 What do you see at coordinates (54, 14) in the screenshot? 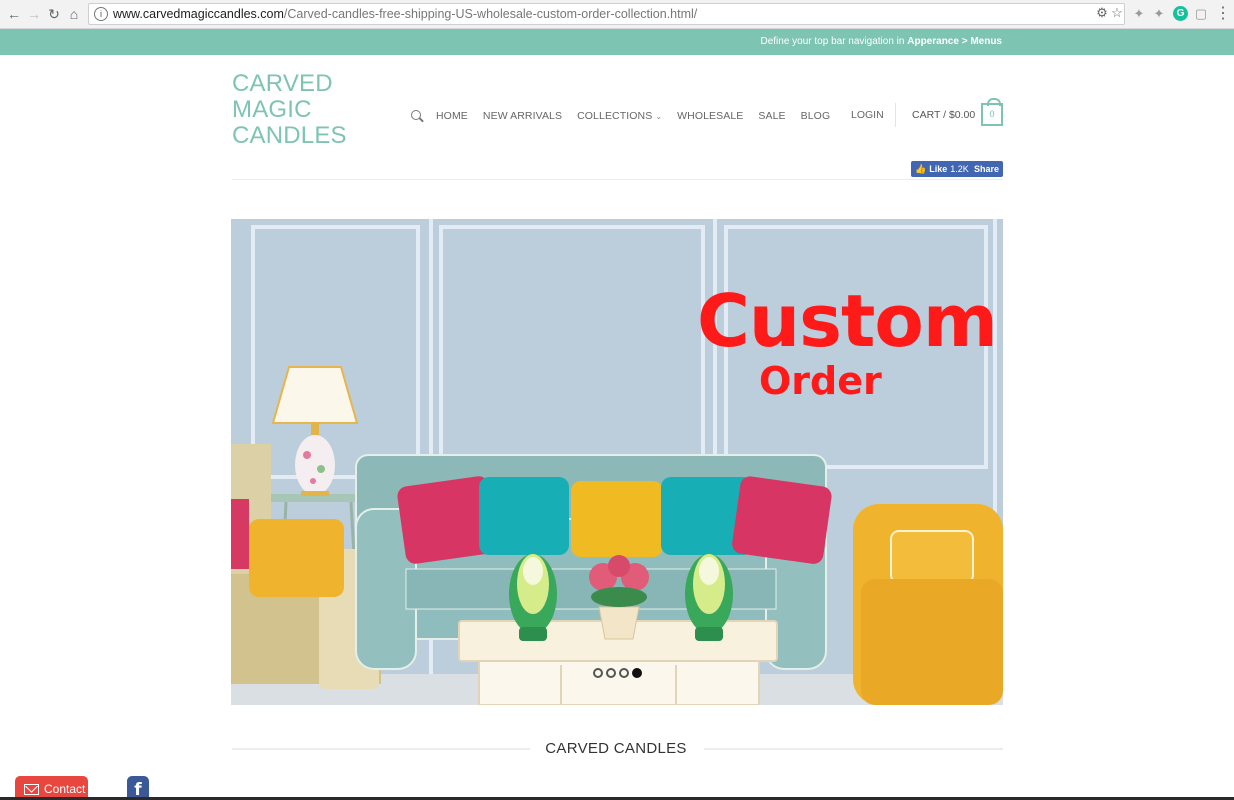
I see `reload-icon: ↻` at bounding box center [54, 14].